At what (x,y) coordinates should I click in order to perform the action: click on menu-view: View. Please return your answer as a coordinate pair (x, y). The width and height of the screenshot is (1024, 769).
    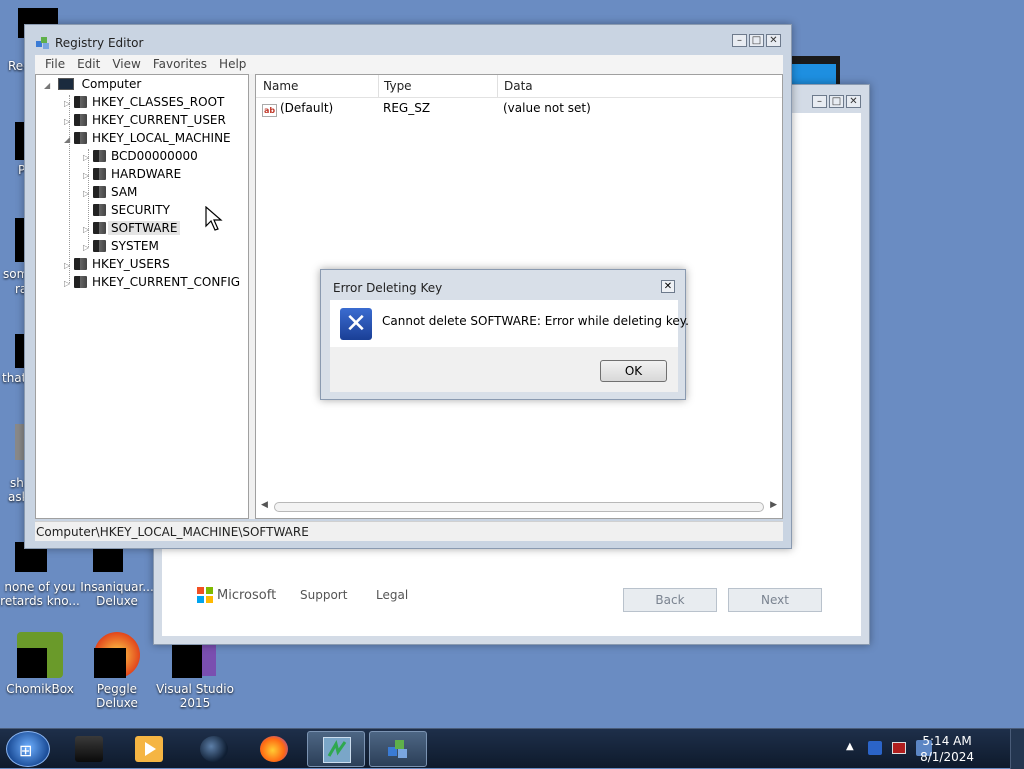
    Looking at the image, I should click on (126, 64).